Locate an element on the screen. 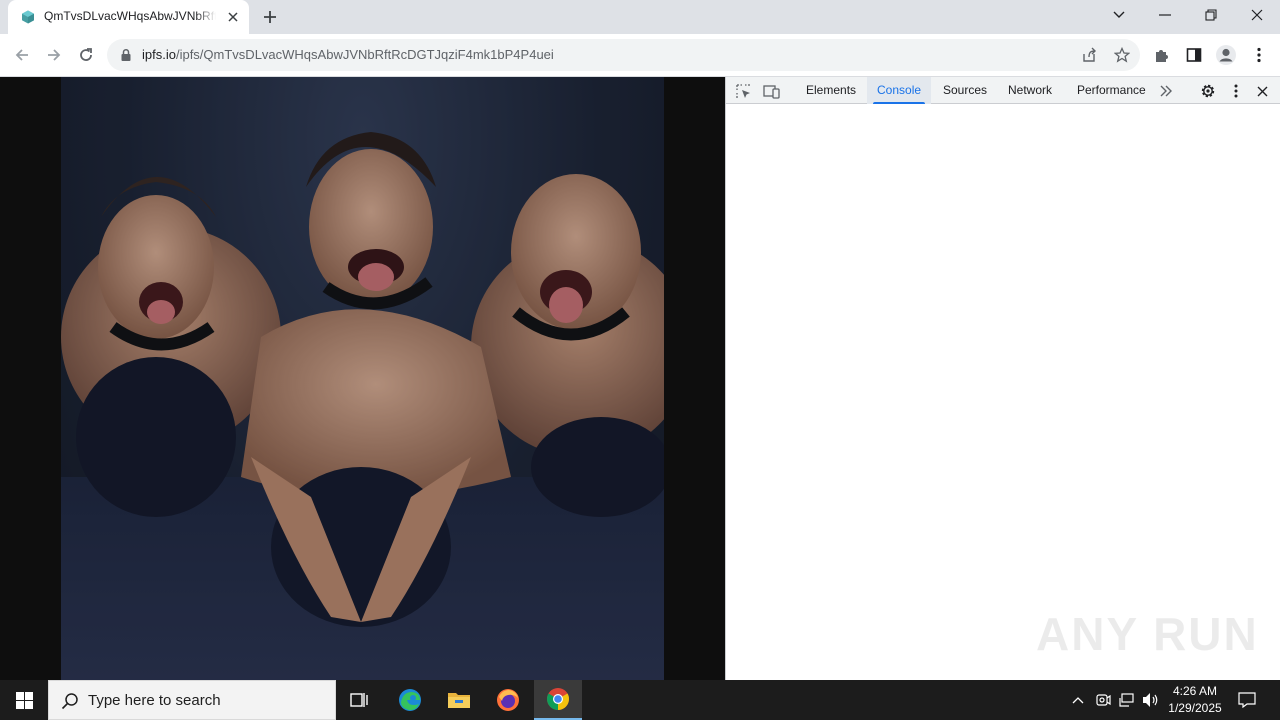 Image resolution: width=1280 pixels, height=720 pixels. notification-center-icon is located at coordinates (1247, 700).